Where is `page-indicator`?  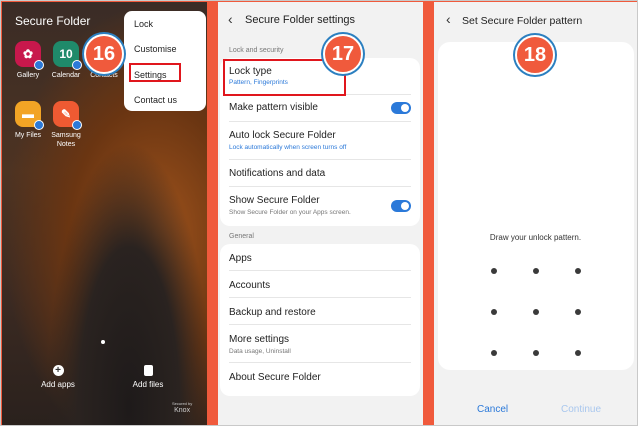
page-indicator is located at coordinates (103, 342).